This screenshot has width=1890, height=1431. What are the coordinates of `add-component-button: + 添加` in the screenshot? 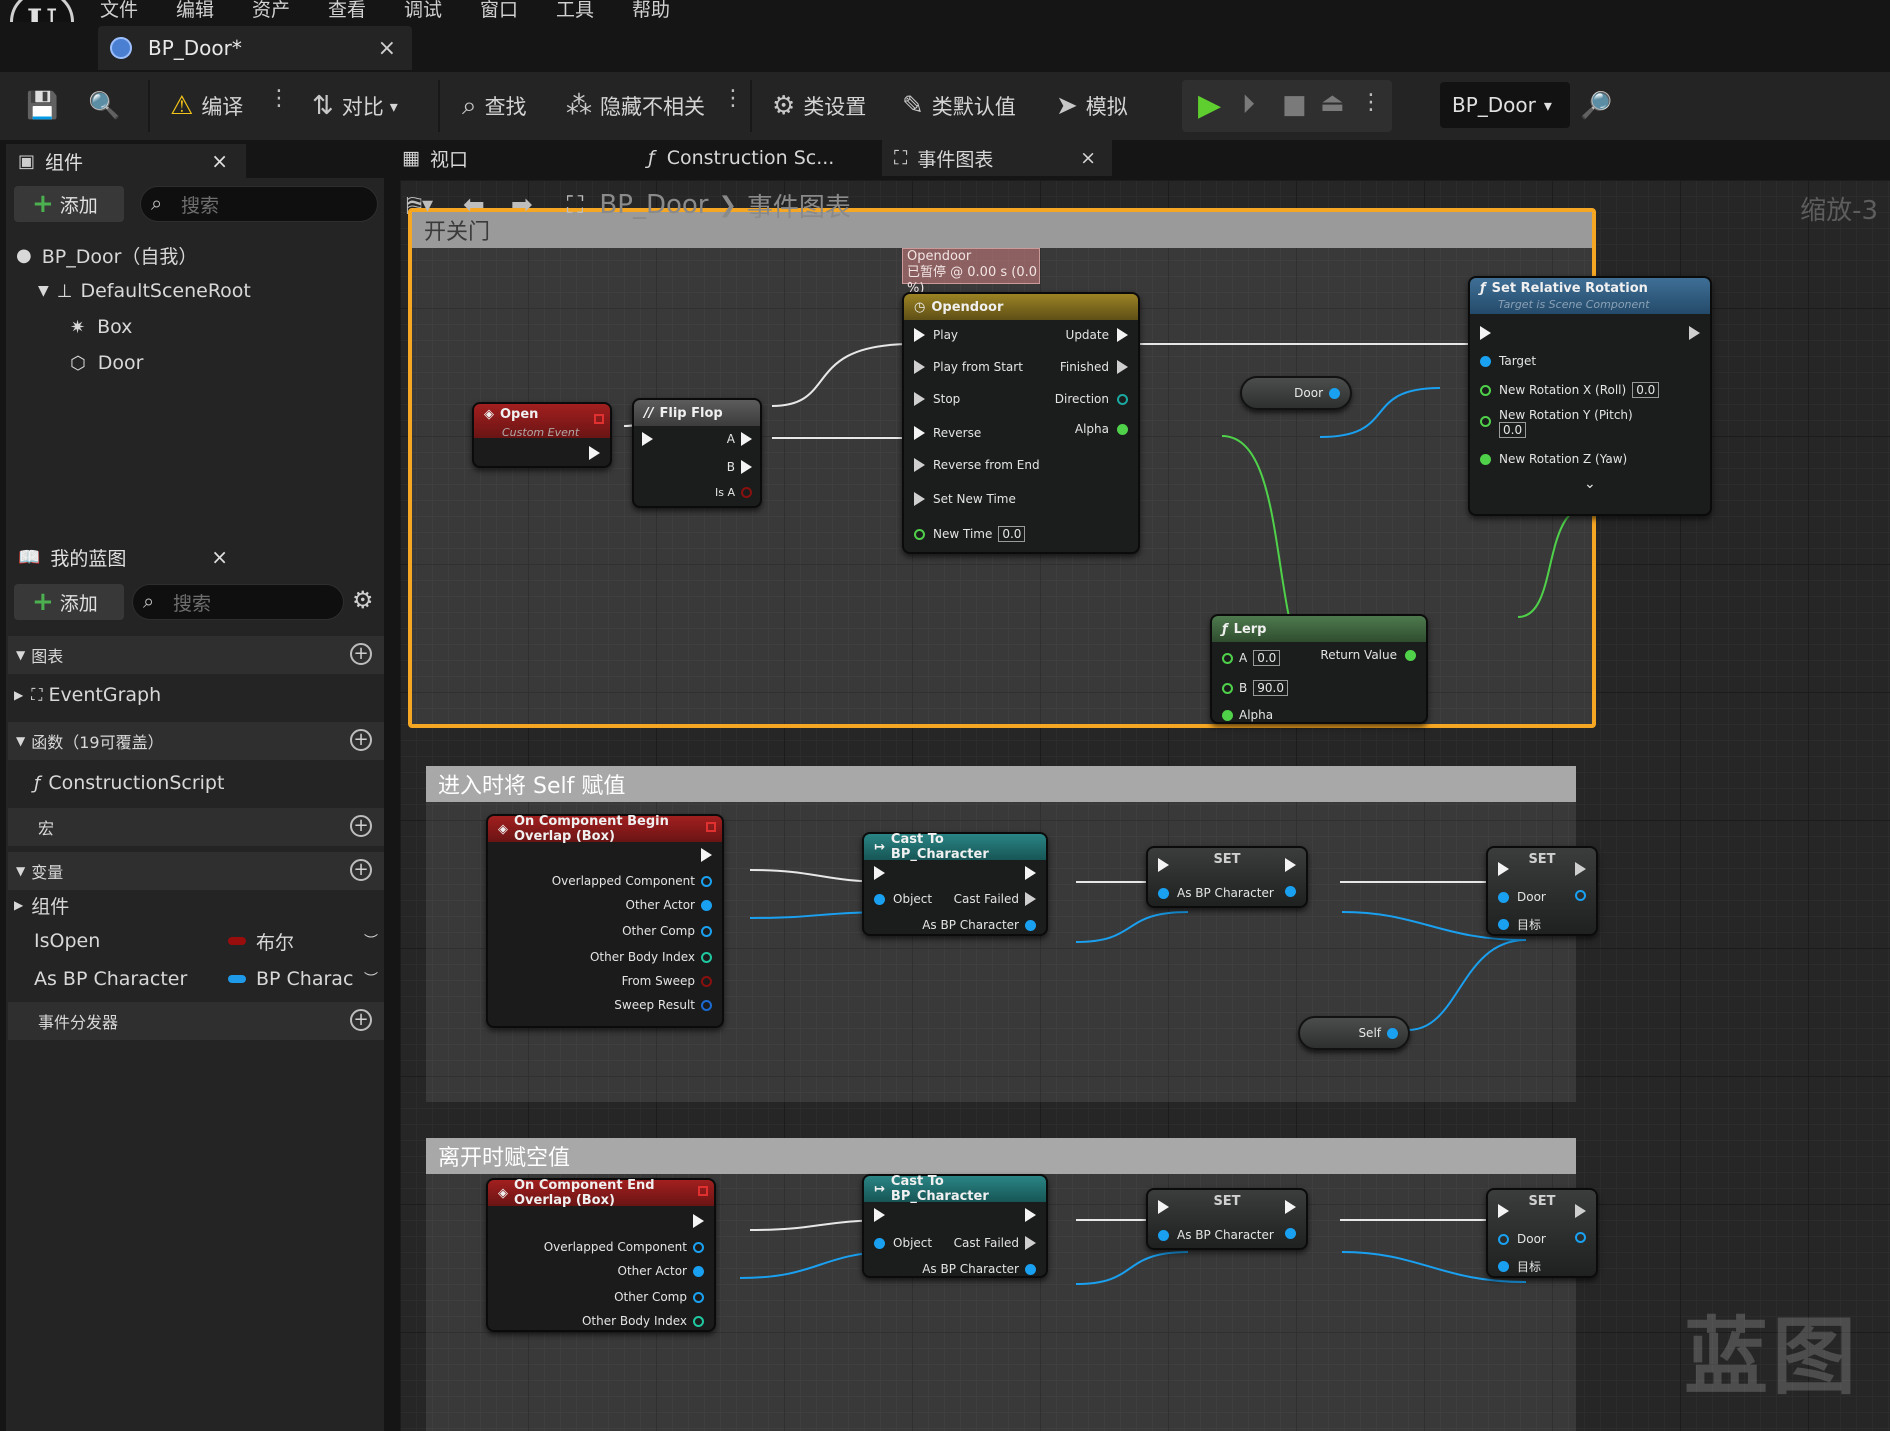 It's located at (69, 204).